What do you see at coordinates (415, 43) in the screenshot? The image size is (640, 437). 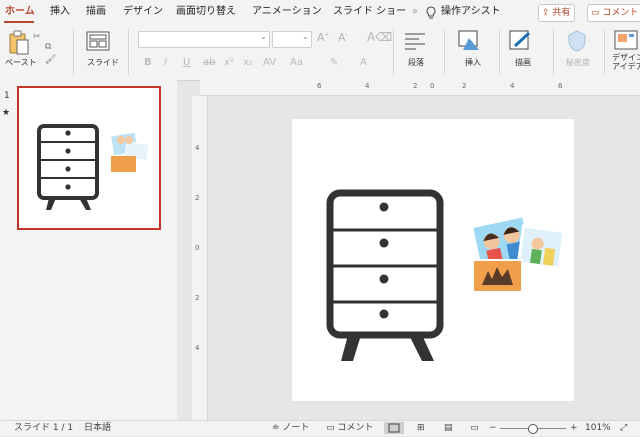 I see `paragraph-icon` at bounding box center [415, 43].